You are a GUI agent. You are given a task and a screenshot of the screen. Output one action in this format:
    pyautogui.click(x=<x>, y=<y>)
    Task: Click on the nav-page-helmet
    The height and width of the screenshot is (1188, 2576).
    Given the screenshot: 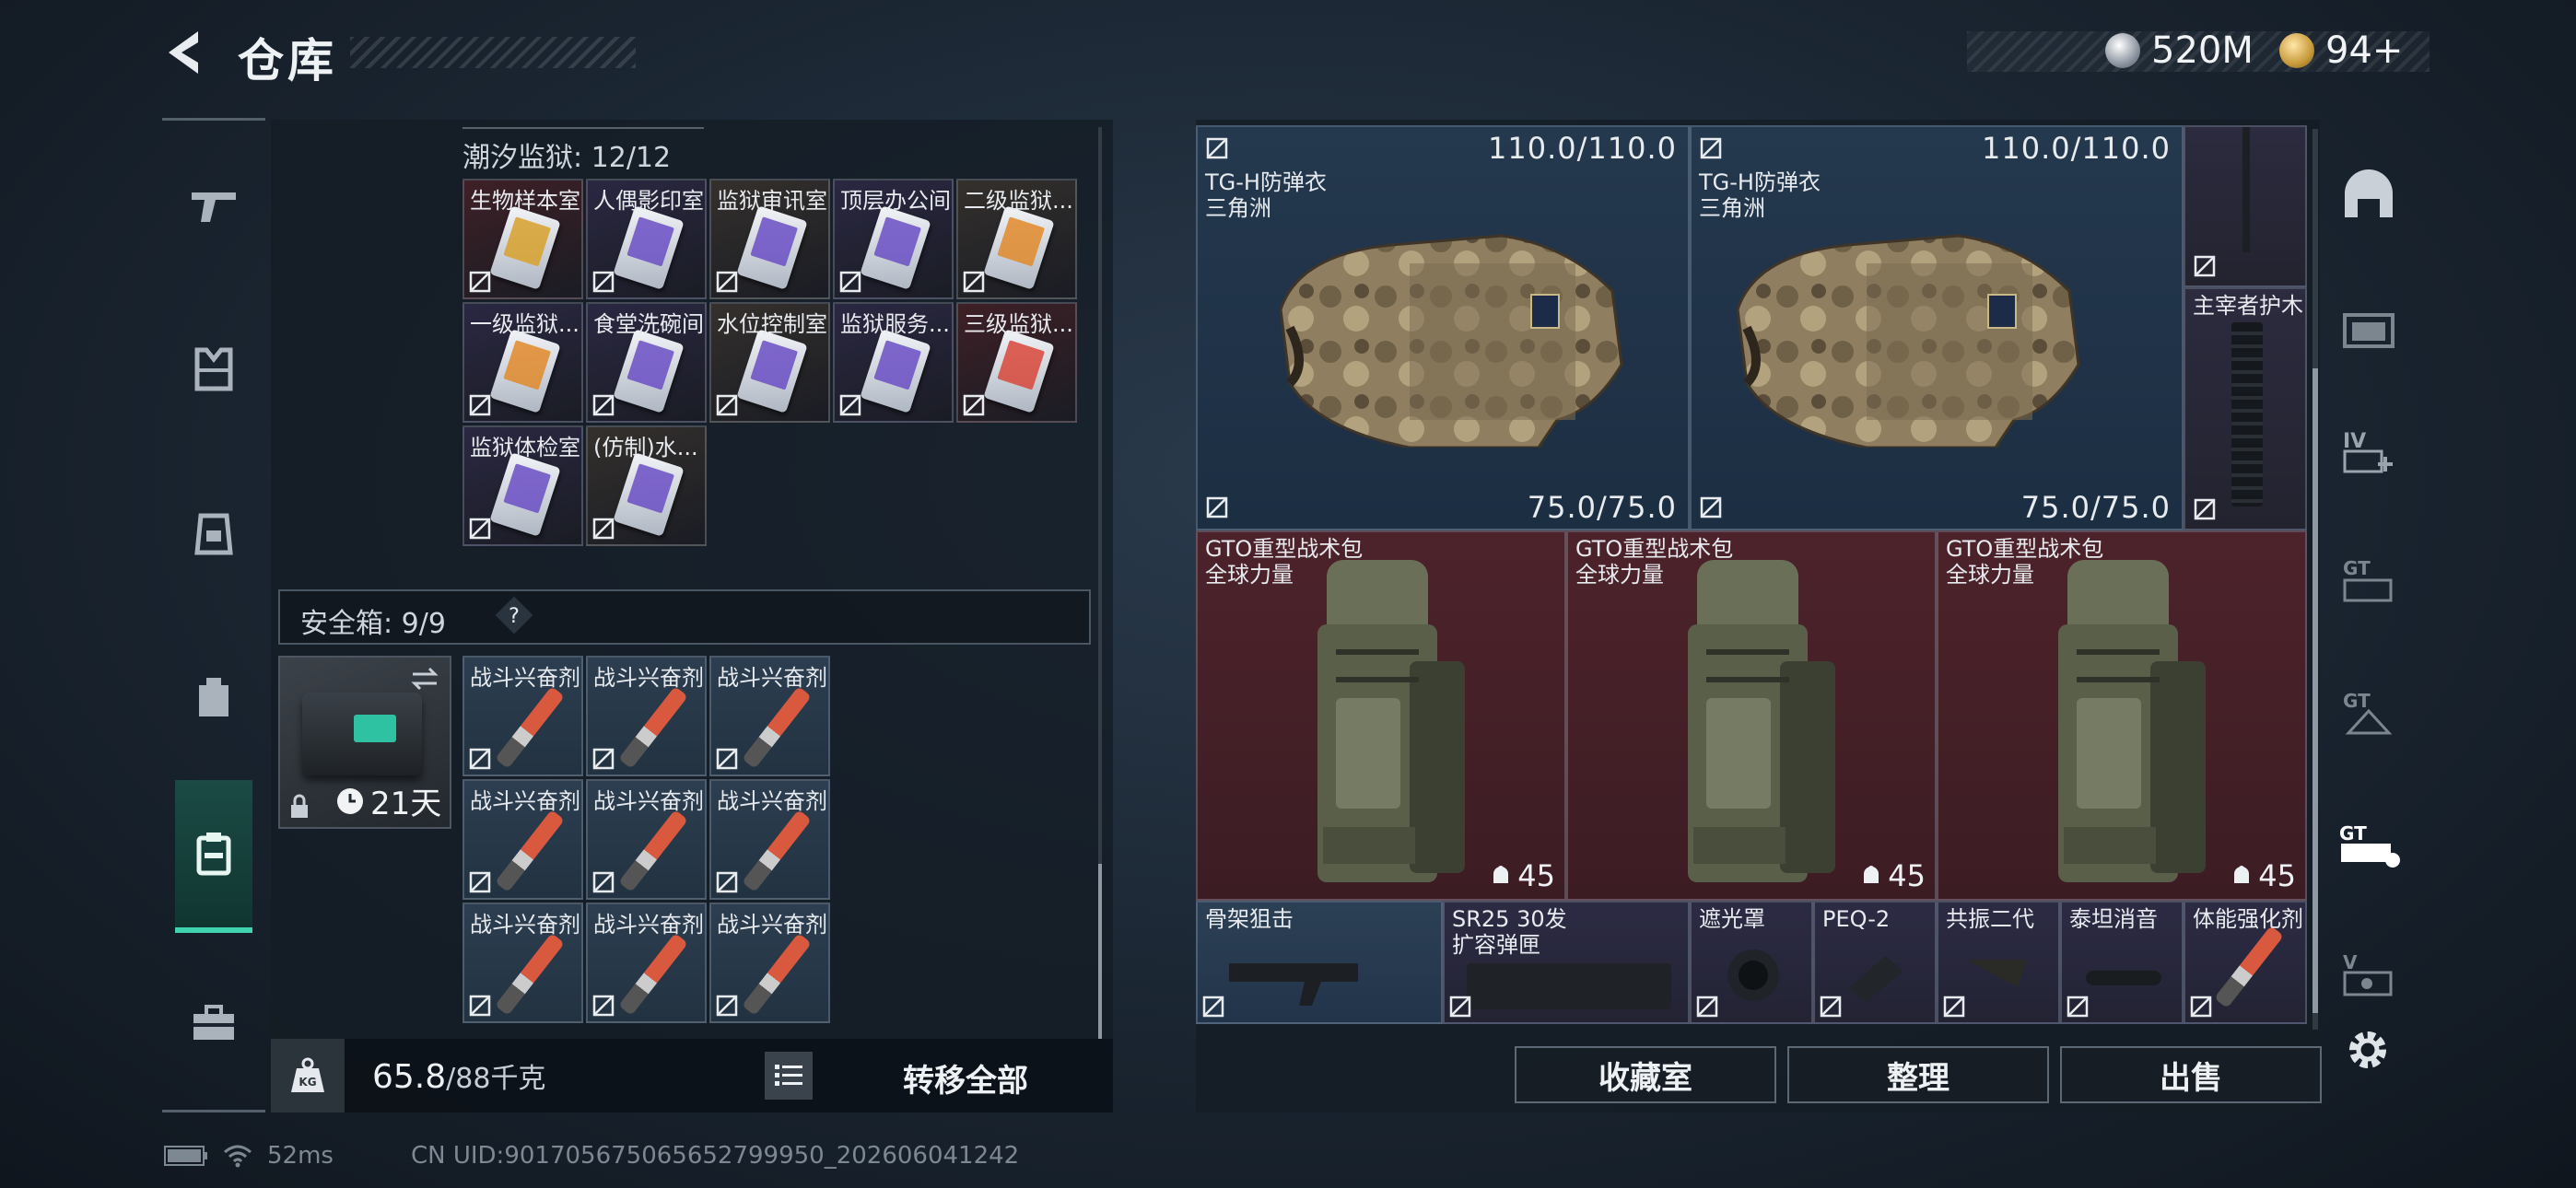 What is the action you would take?
    pyautogui.click(x=2368, y=193)
    